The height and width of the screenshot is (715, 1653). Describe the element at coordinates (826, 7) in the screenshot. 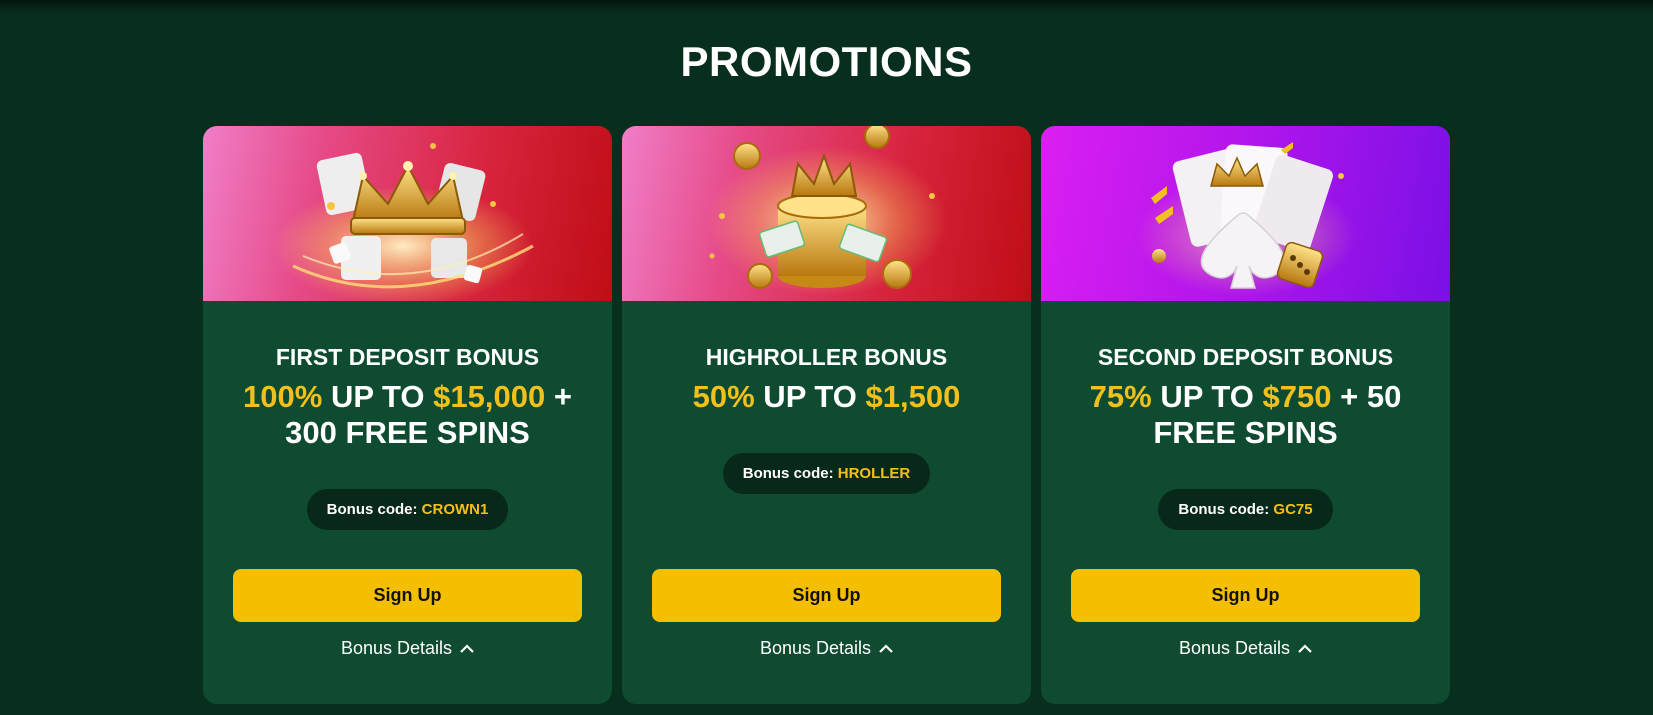

I see `top-shade` at that location.